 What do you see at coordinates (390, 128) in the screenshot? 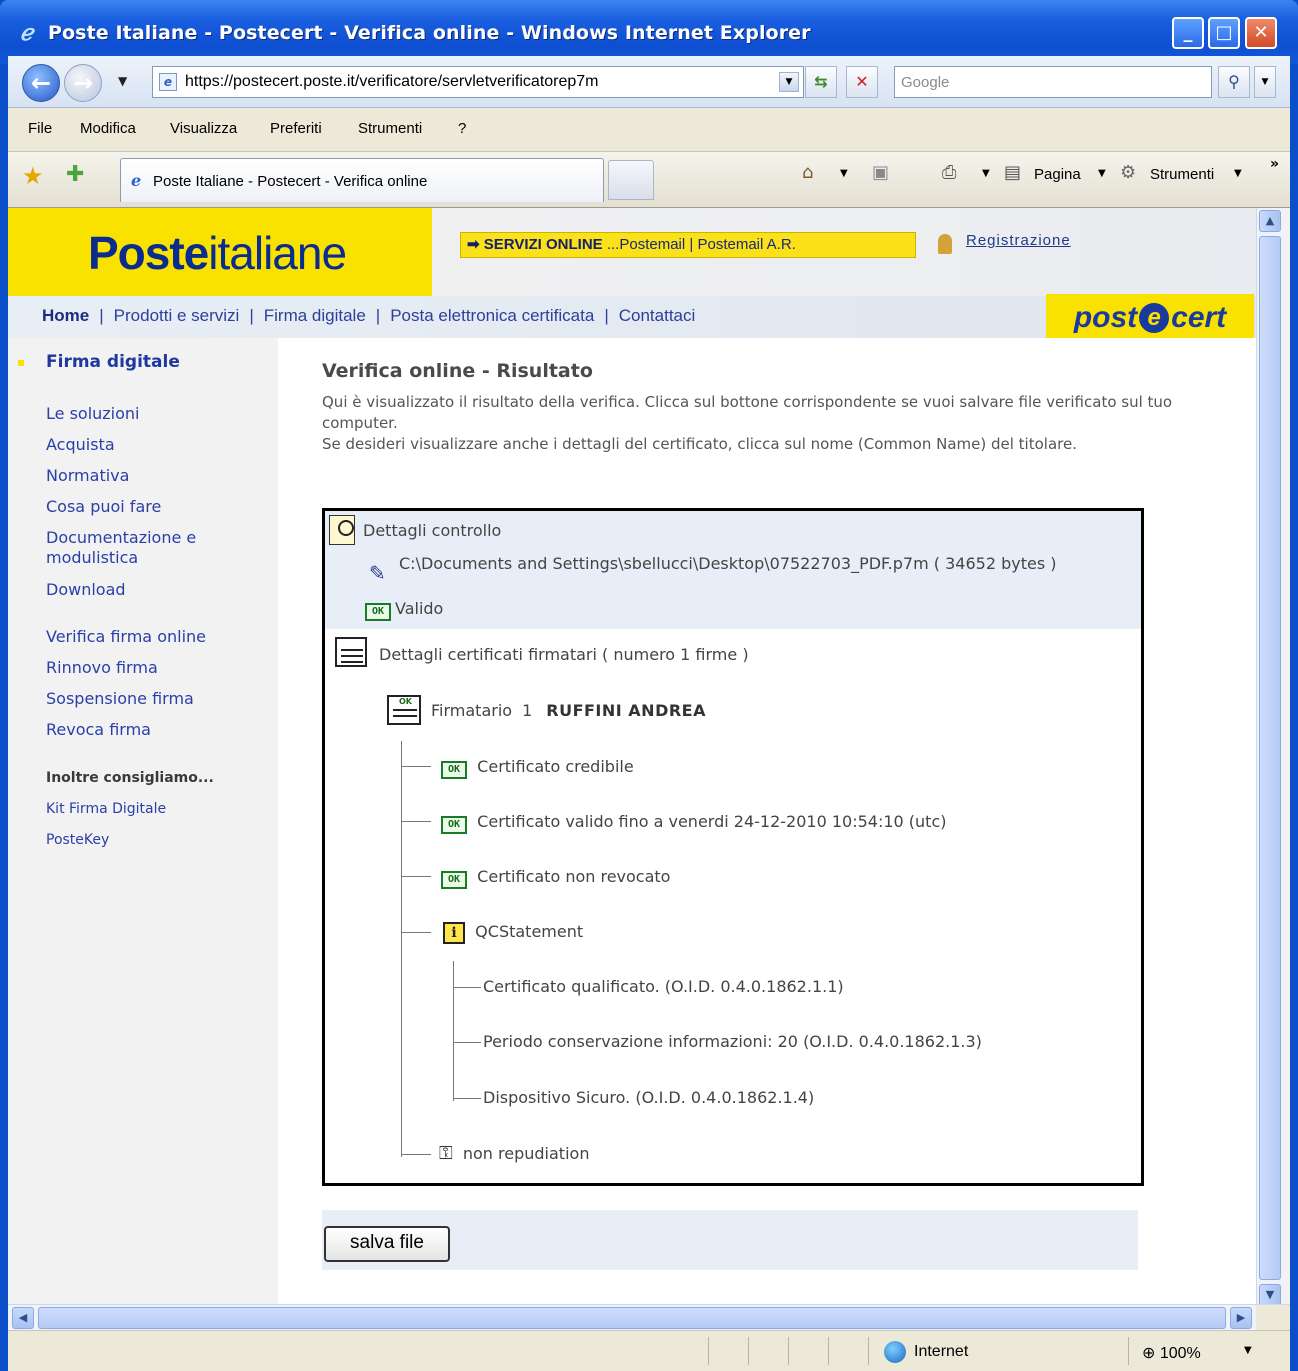
I see `menu-strumenti: Strumenti` at bounding box center [390, 128].